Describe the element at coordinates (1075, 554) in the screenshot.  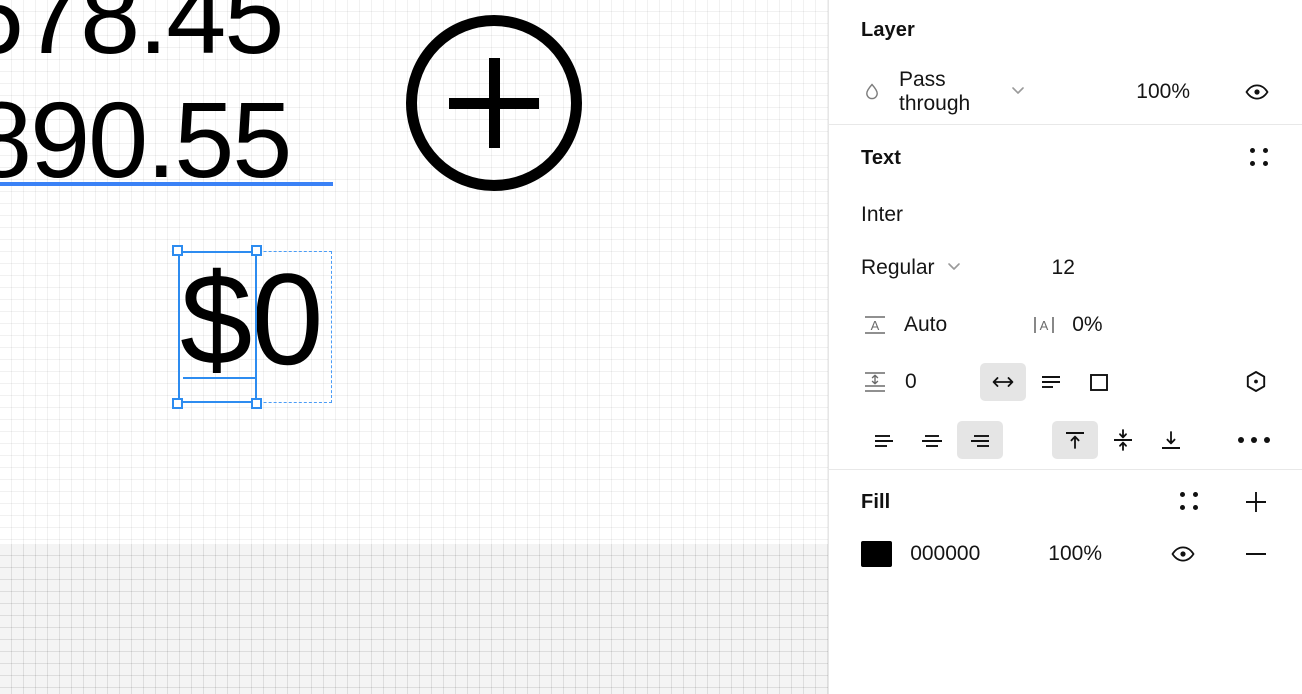
I see `fill-opacity-value: 100%` at that location.